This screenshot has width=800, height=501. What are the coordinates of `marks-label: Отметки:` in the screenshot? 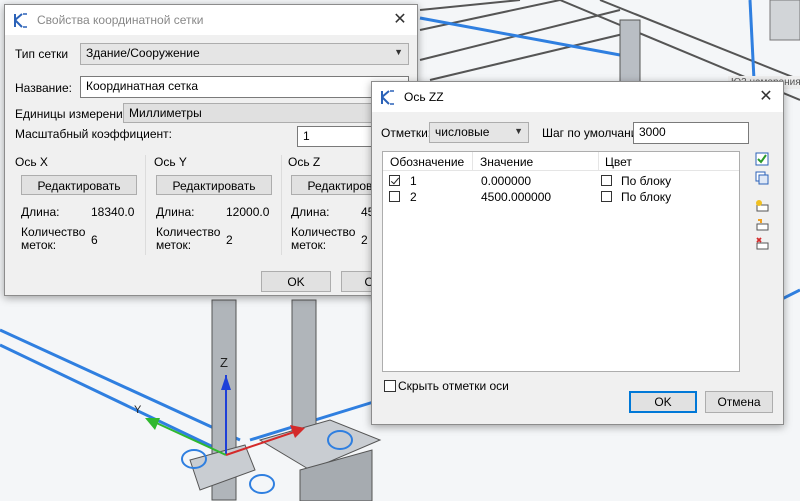 It's located at (406, 133).